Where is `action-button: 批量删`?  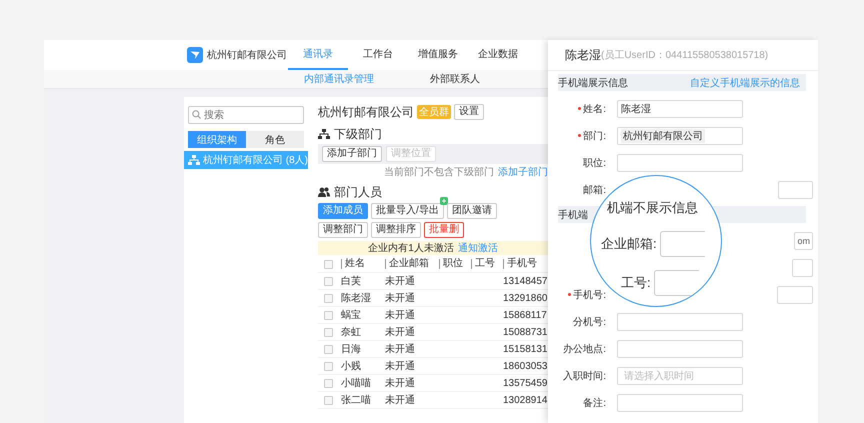 action-button: 批量删 is located at coordinates (444, 230).